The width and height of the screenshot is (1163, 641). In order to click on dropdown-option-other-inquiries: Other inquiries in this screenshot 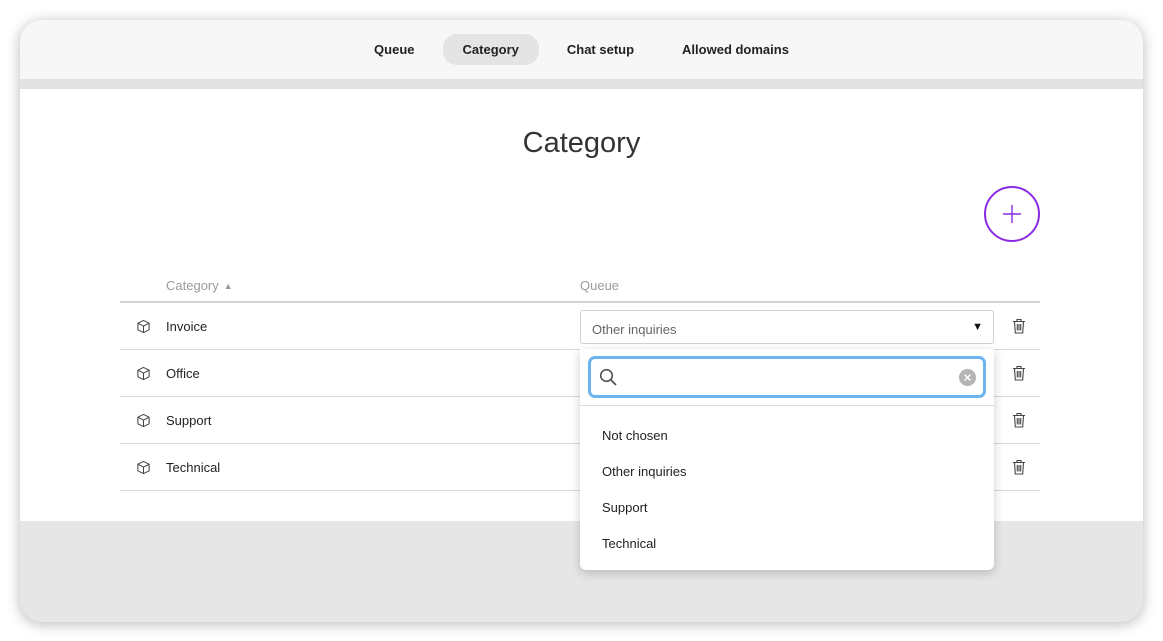, I will do `click(787, 471)`.